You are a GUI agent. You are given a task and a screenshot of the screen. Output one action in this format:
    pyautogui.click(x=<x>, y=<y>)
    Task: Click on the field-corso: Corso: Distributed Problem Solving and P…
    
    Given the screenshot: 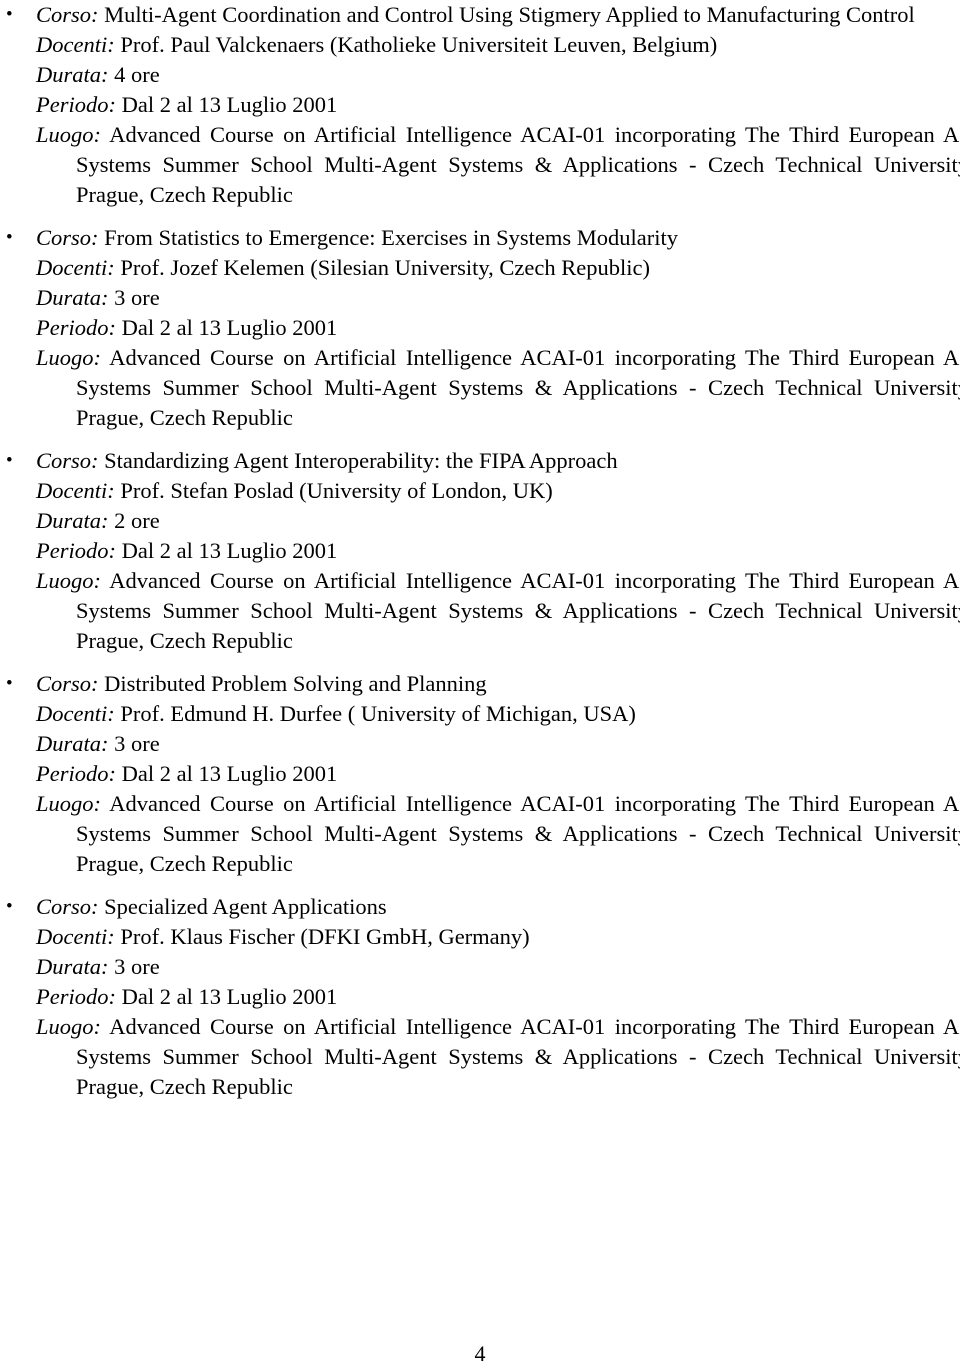 What is the action you would take?
    pyautogui.click(x=498, y=684)
    